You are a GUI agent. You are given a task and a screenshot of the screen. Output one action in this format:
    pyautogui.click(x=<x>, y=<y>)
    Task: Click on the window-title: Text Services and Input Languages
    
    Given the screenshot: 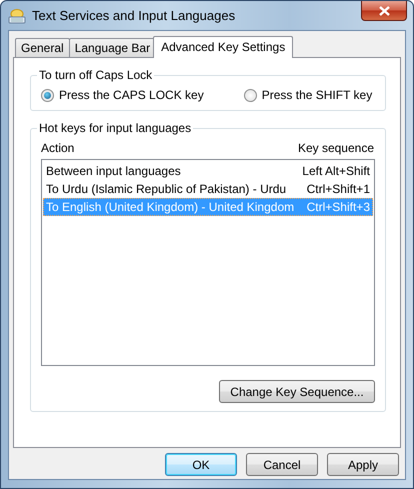 What is the action you would take?
    pyautogui.click(x=134, y=15)
    